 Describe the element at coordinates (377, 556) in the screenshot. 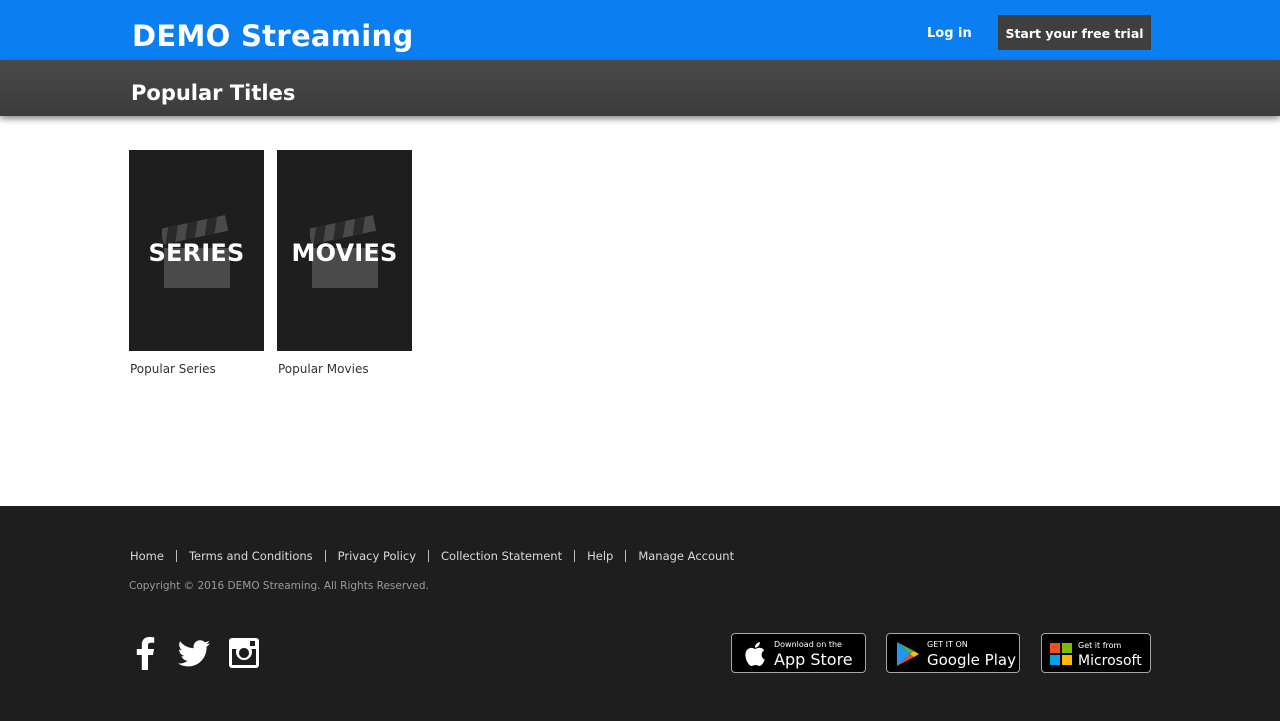

I see `footer-link-privacy: Privacy Policy` at that location.